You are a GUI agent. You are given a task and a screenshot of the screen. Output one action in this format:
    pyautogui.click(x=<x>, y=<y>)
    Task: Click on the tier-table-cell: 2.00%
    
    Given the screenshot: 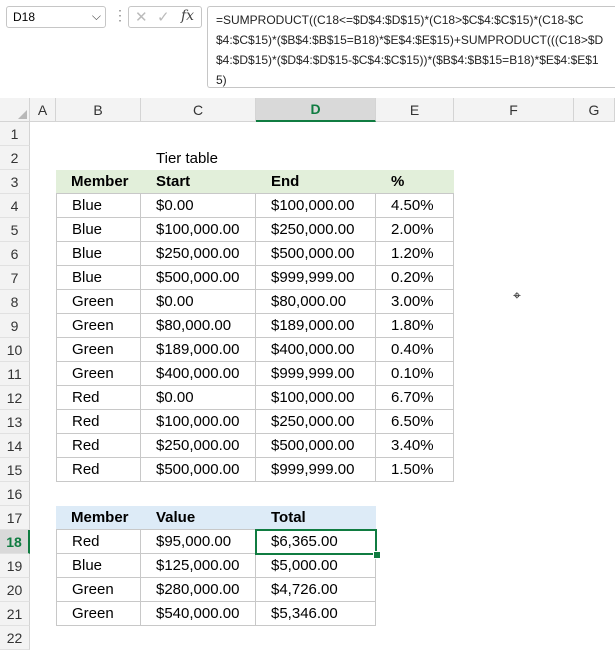 What is the action you would take?
    pyautogui.click(x=415, y=230)
    